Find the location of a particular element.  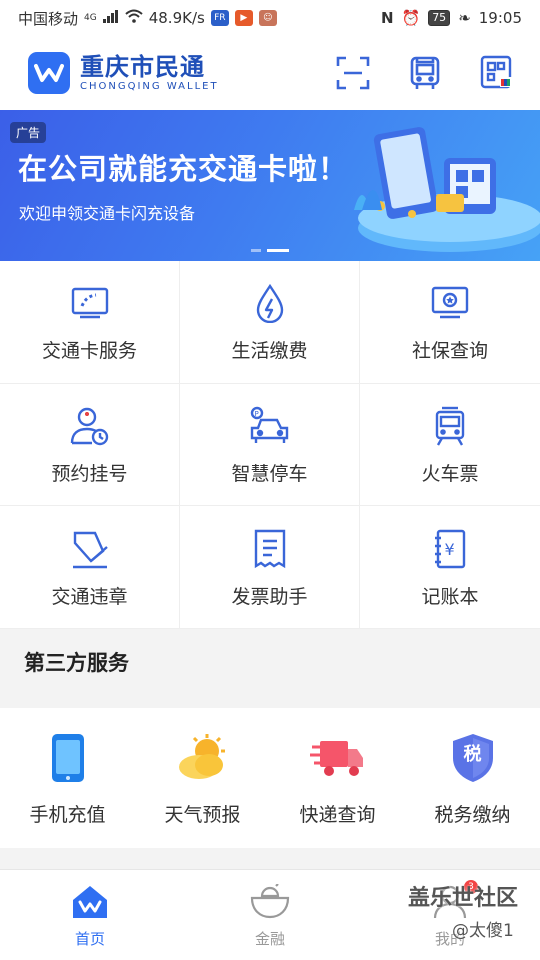

avatar-notification-icon: ☺ is located at coordinates (267, 18).